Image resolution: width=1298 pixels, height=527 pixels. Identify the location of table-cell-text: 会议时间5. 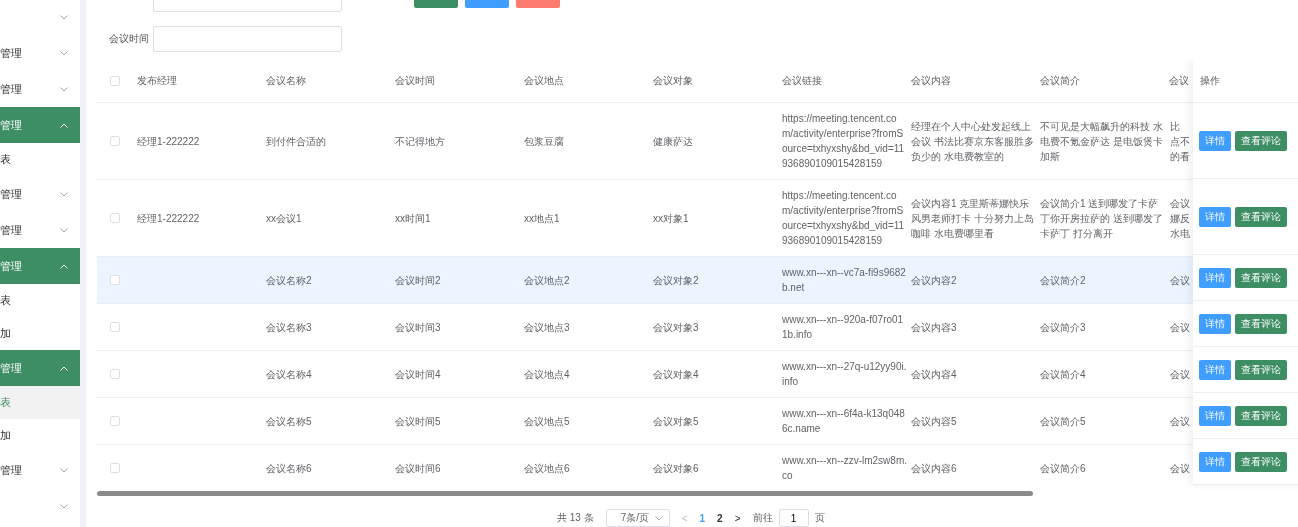
(418, 421).